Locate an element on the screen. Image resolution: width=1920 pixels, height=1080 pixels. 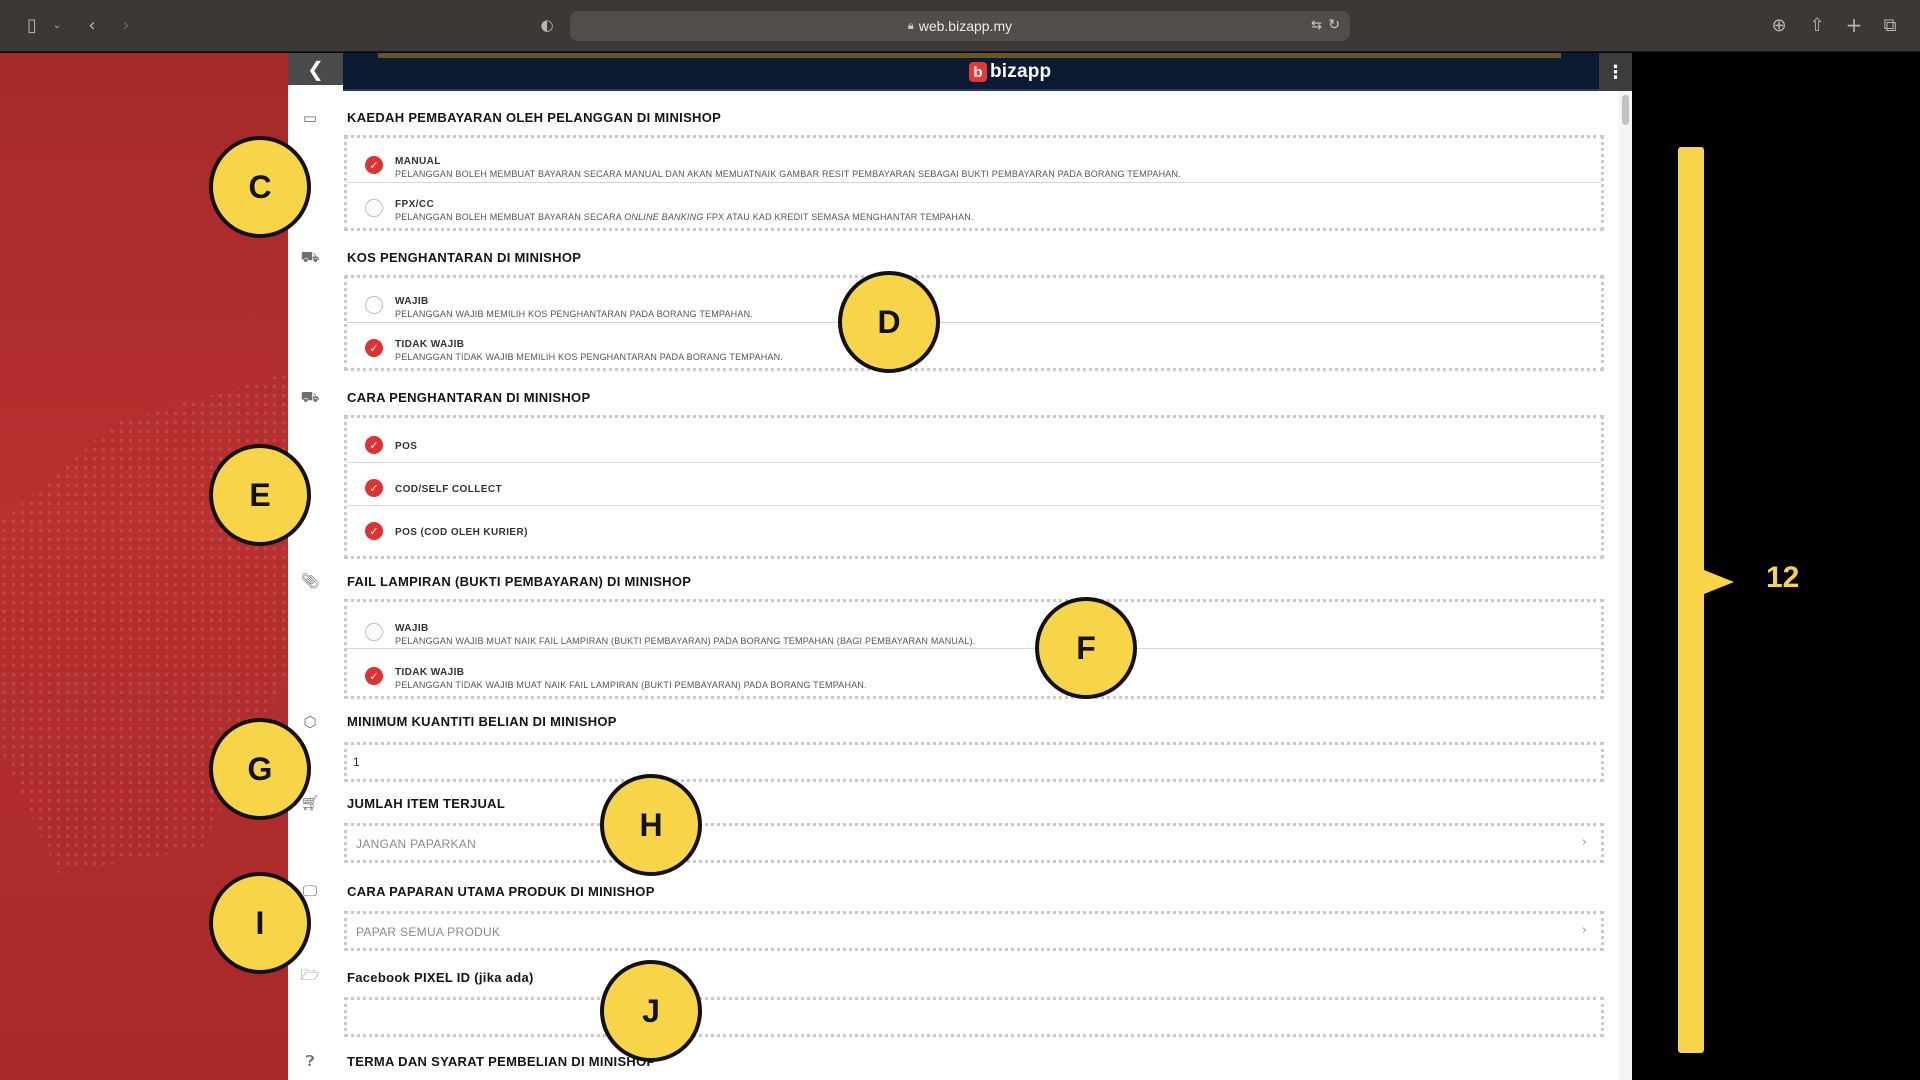
more-menu-button: ⋮ is located at coordinates (1615, 72).